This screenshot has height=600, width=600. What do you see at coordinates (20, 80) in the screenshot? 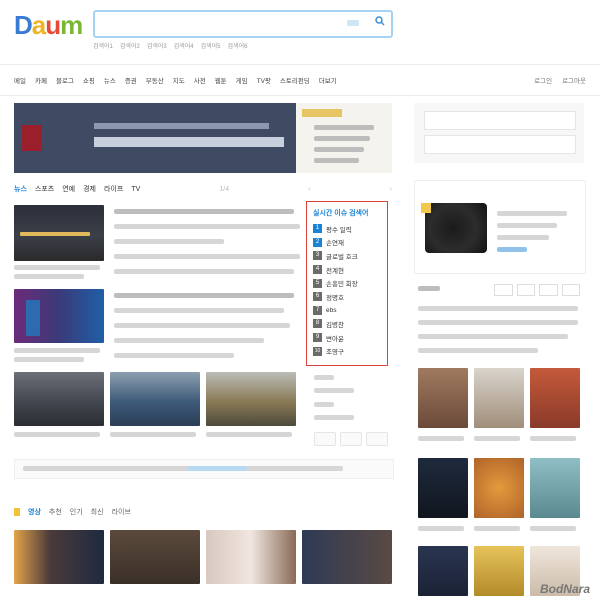
I see `nav-item: 메일` at bounding box center [20, 80].